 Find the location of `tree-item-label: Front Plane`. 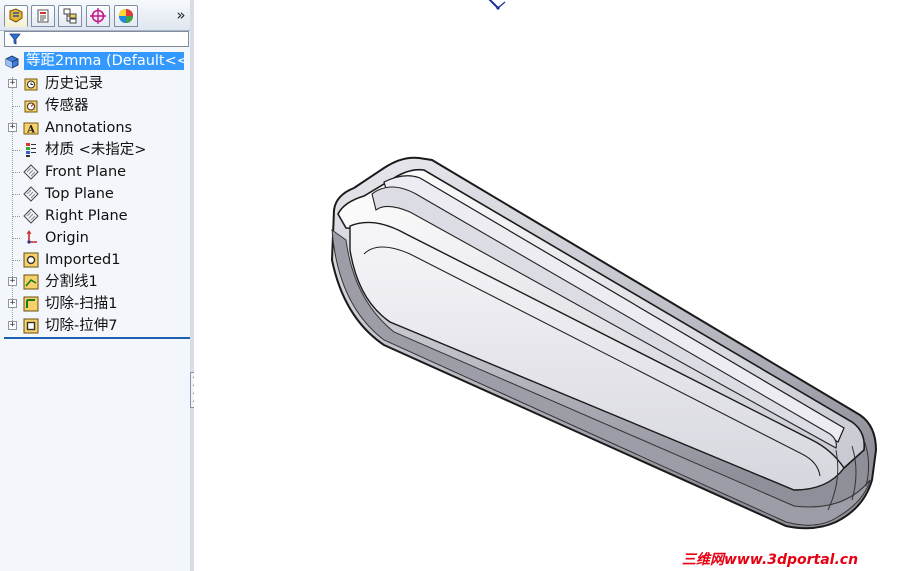

tree-item-label: Front Plane is located at coordinates (86, 172).